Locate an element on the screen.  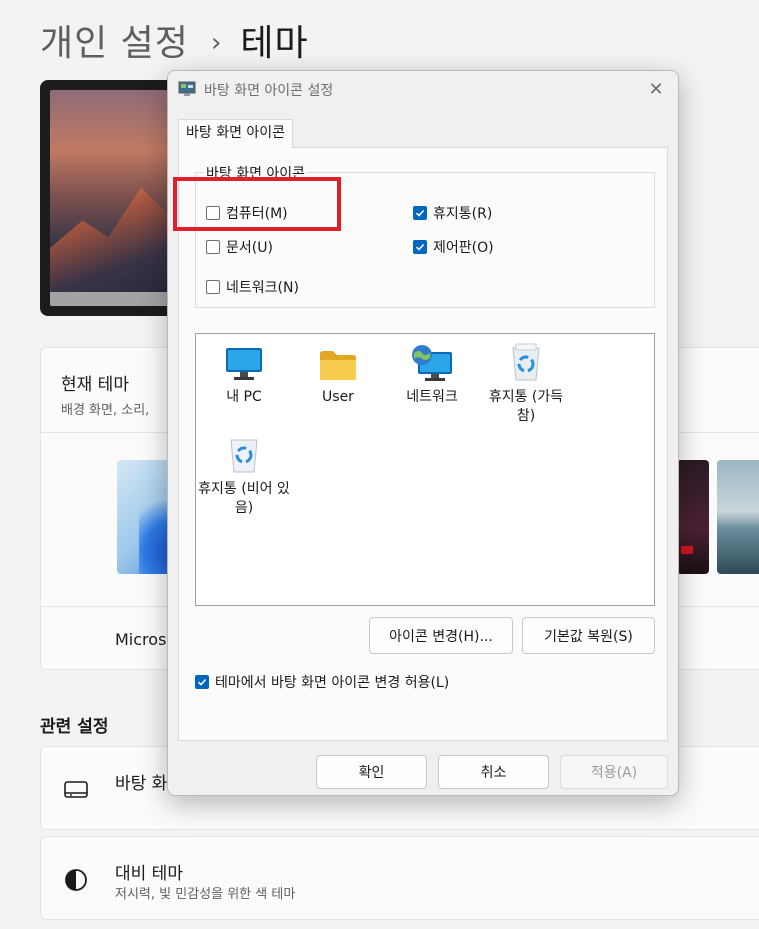
icon-item-this-pc: 내 PC is located at coordinates (244, 374).